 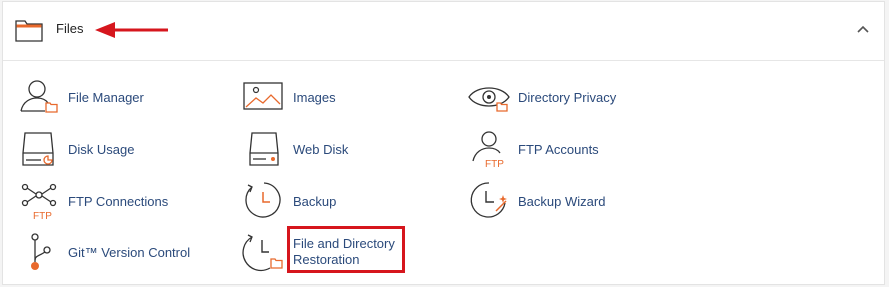 I want to click on item-label: Backup, so click(x=315, y=201).